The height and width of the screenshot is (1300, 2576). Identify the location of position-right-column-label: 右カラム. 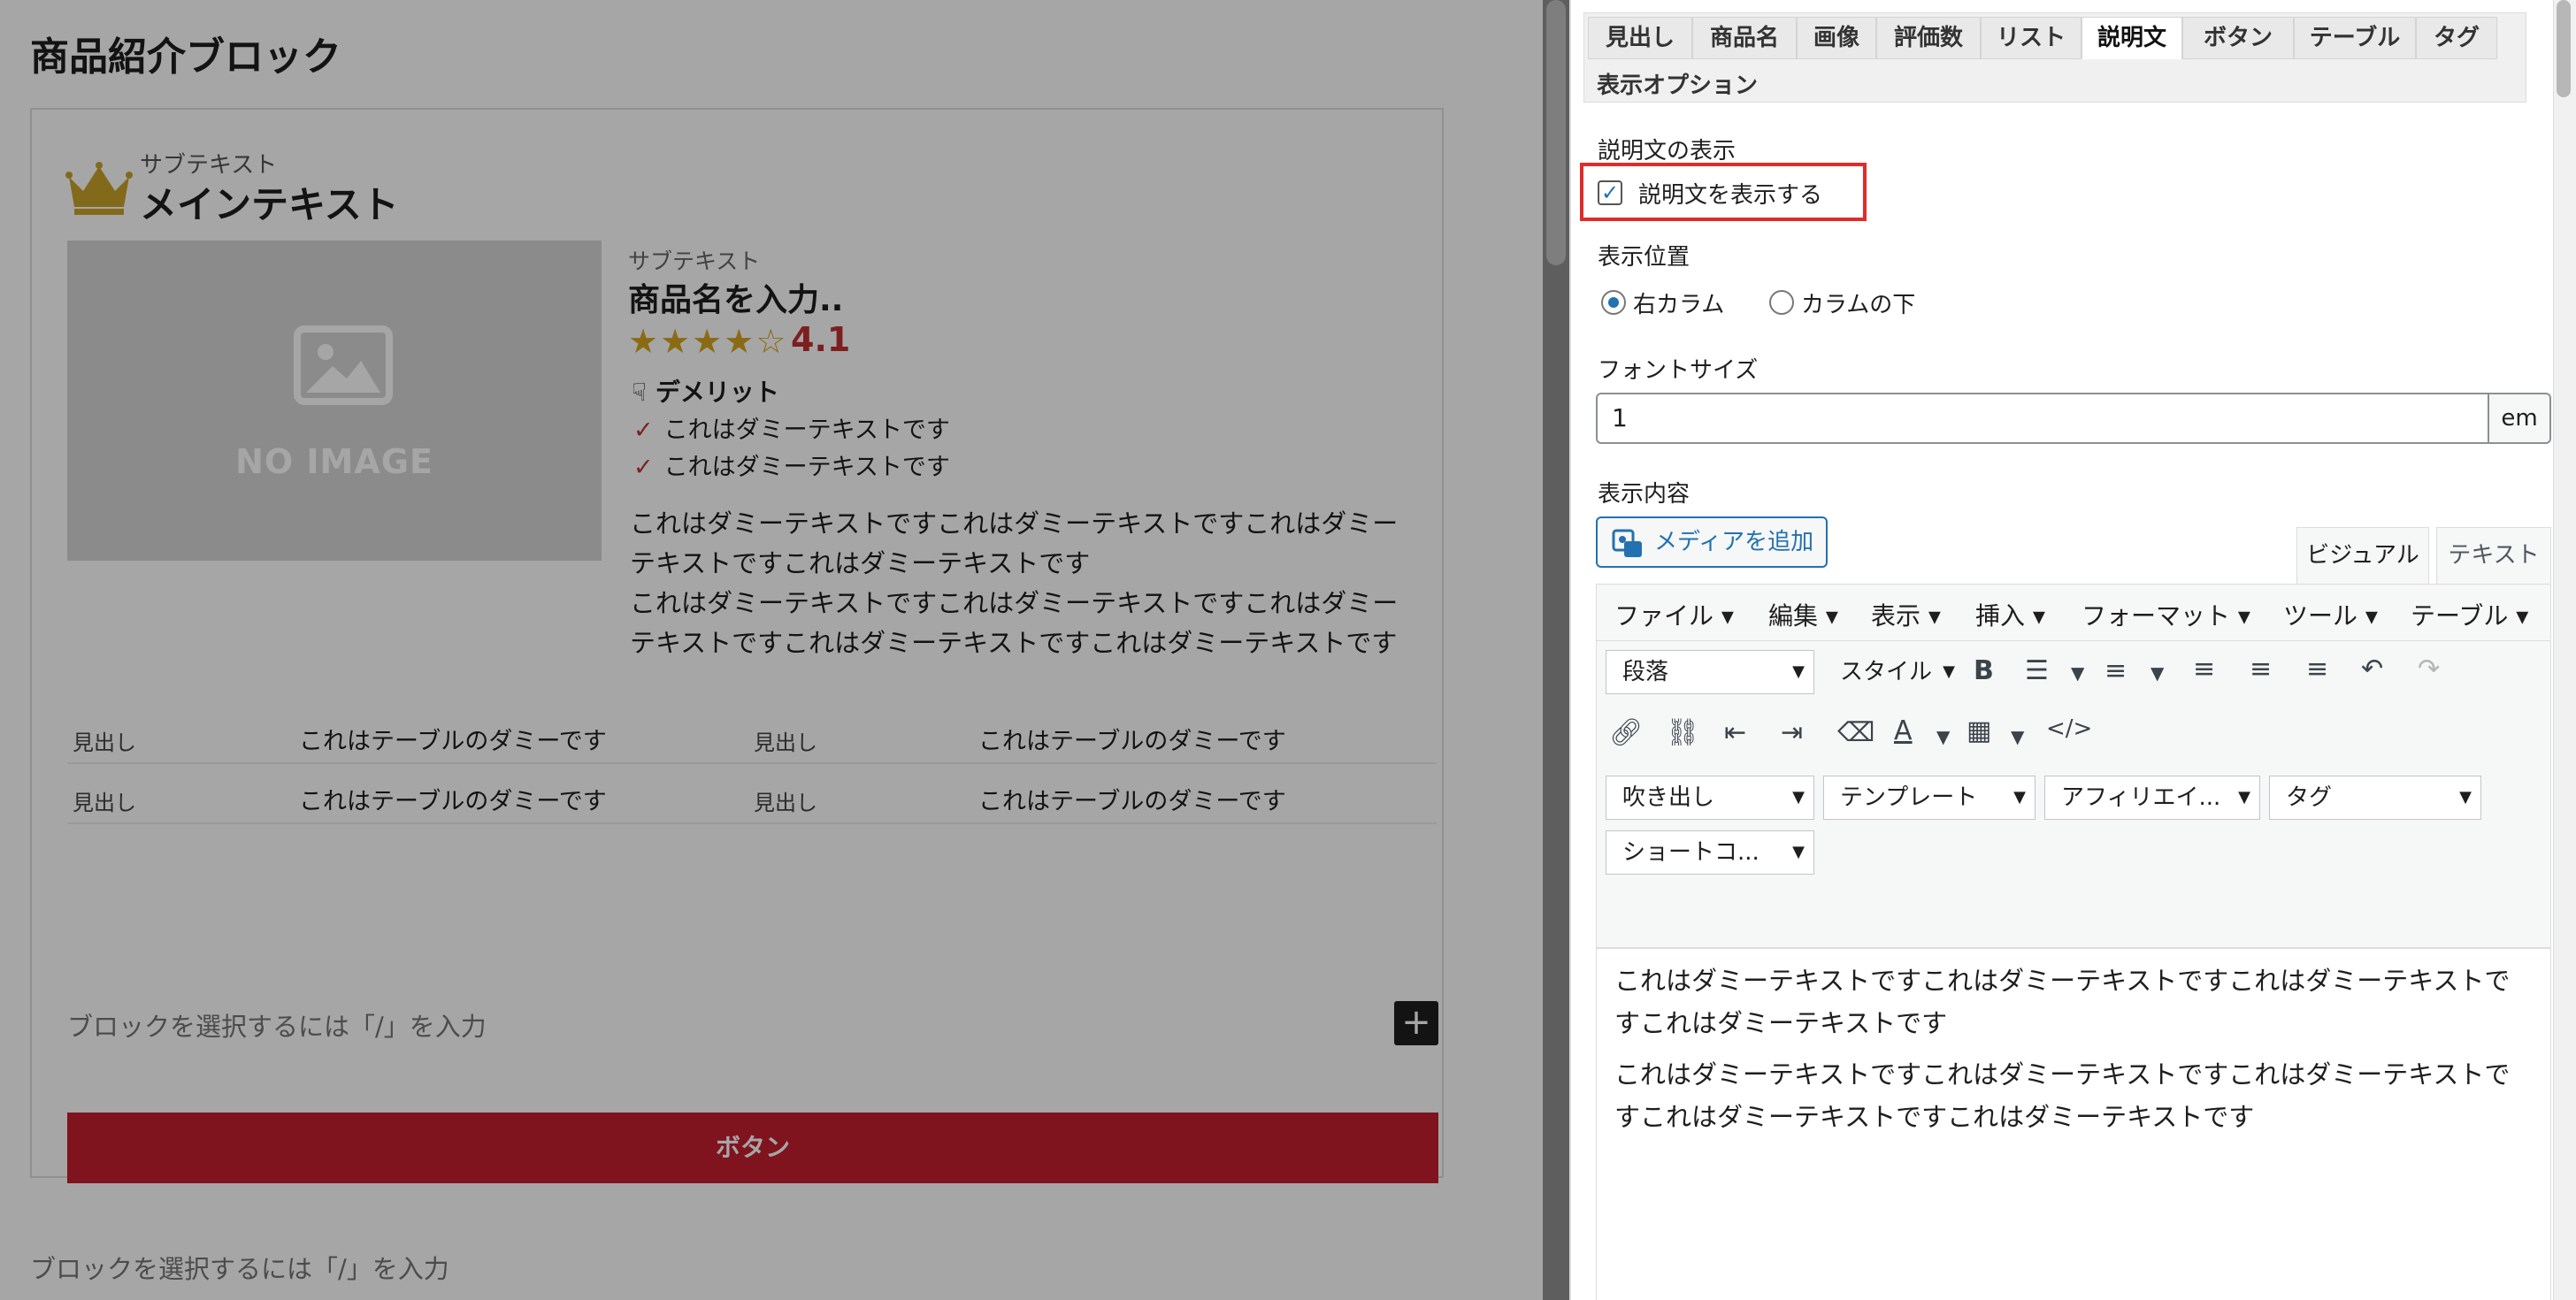
(1678, 303).